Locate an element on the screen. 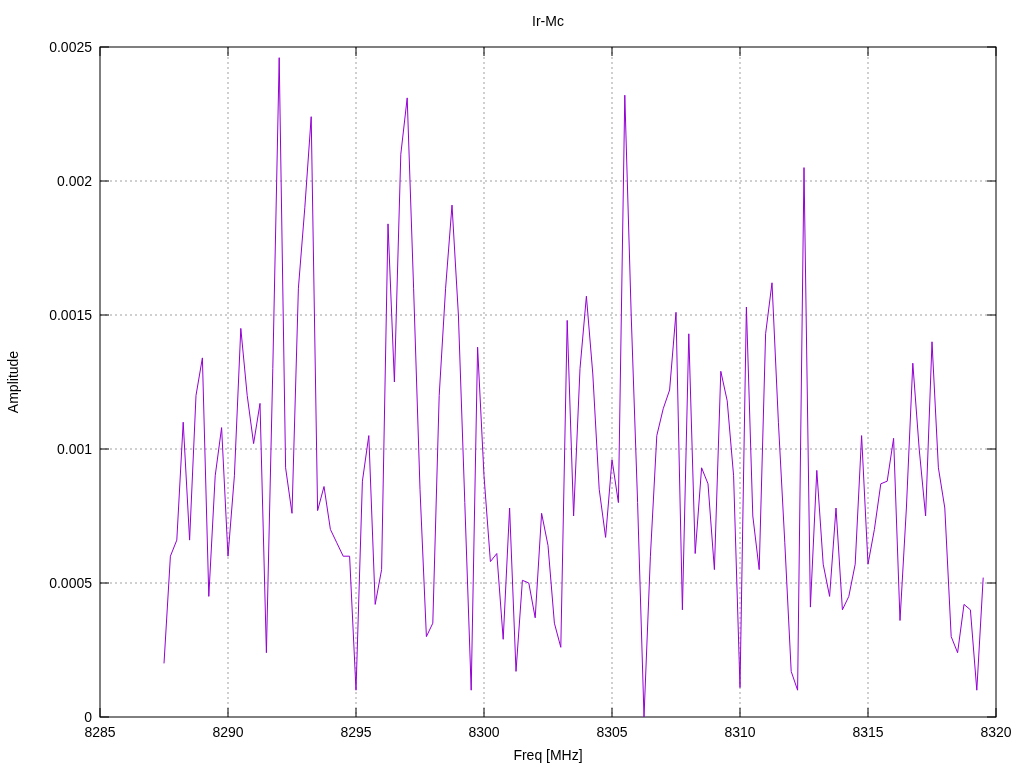 Image resolution: width=1024 pixels, height=768 pixels. y-tick-label: 0.0005 is located at coordinates (70, 583).